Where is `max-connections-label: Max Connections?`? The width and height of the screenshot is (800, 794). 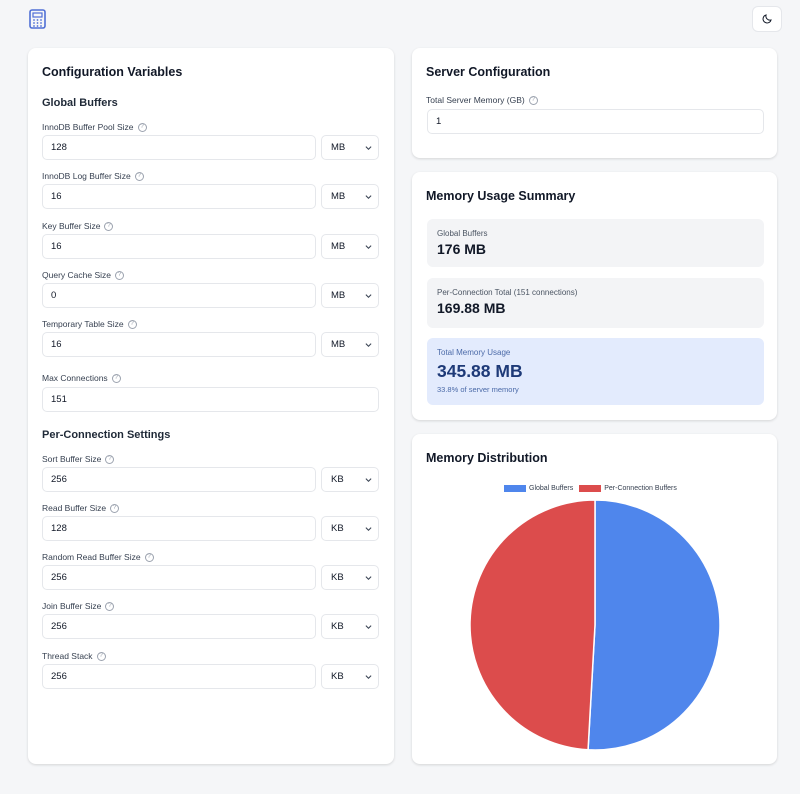 max-connections-label: Max Connections? is located at coordinates (81, 378).